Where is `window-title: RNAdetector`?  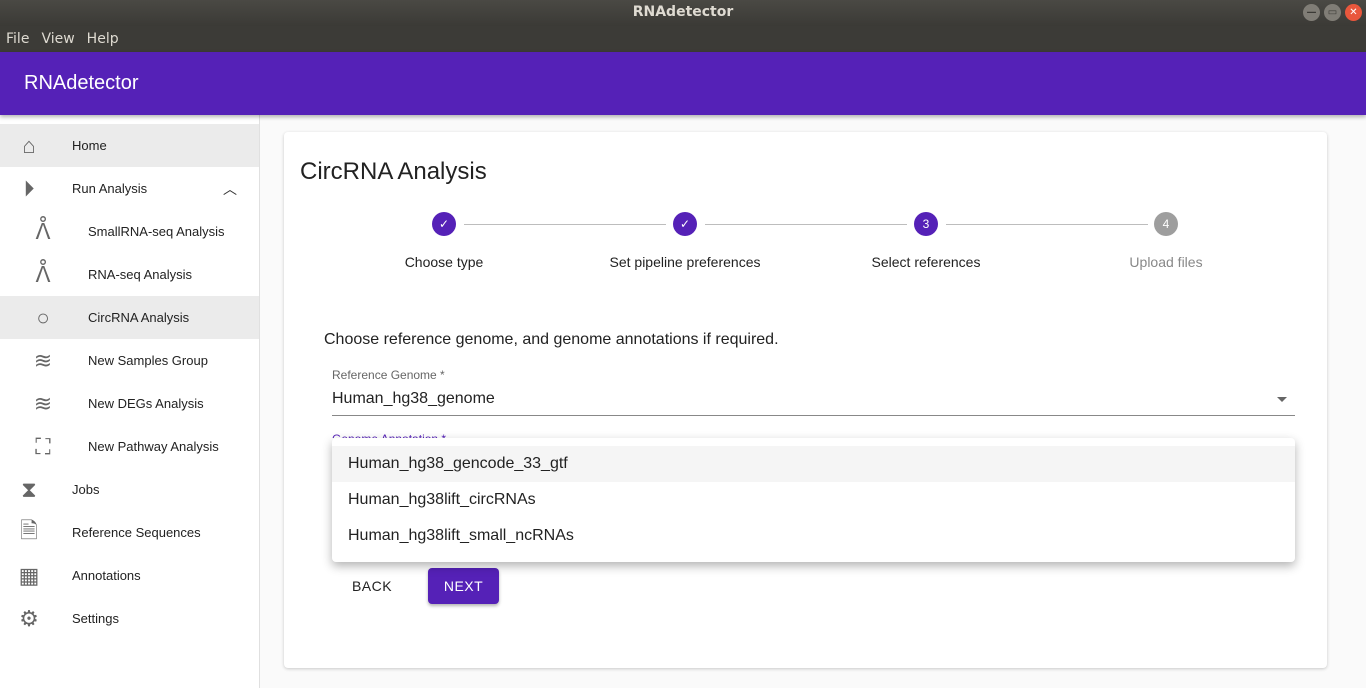
window-title: RNAdetector is located at coordinates (683, 12).